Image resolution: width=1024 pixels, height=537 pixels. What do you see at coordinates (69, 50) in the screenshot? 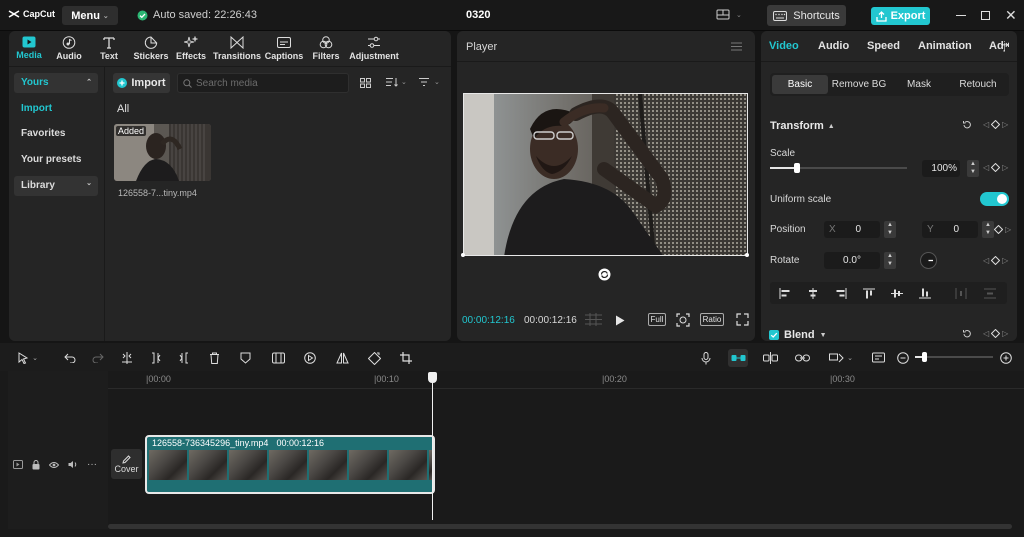
I see `tool-audio: Audio` at bounding box center [69, 50].